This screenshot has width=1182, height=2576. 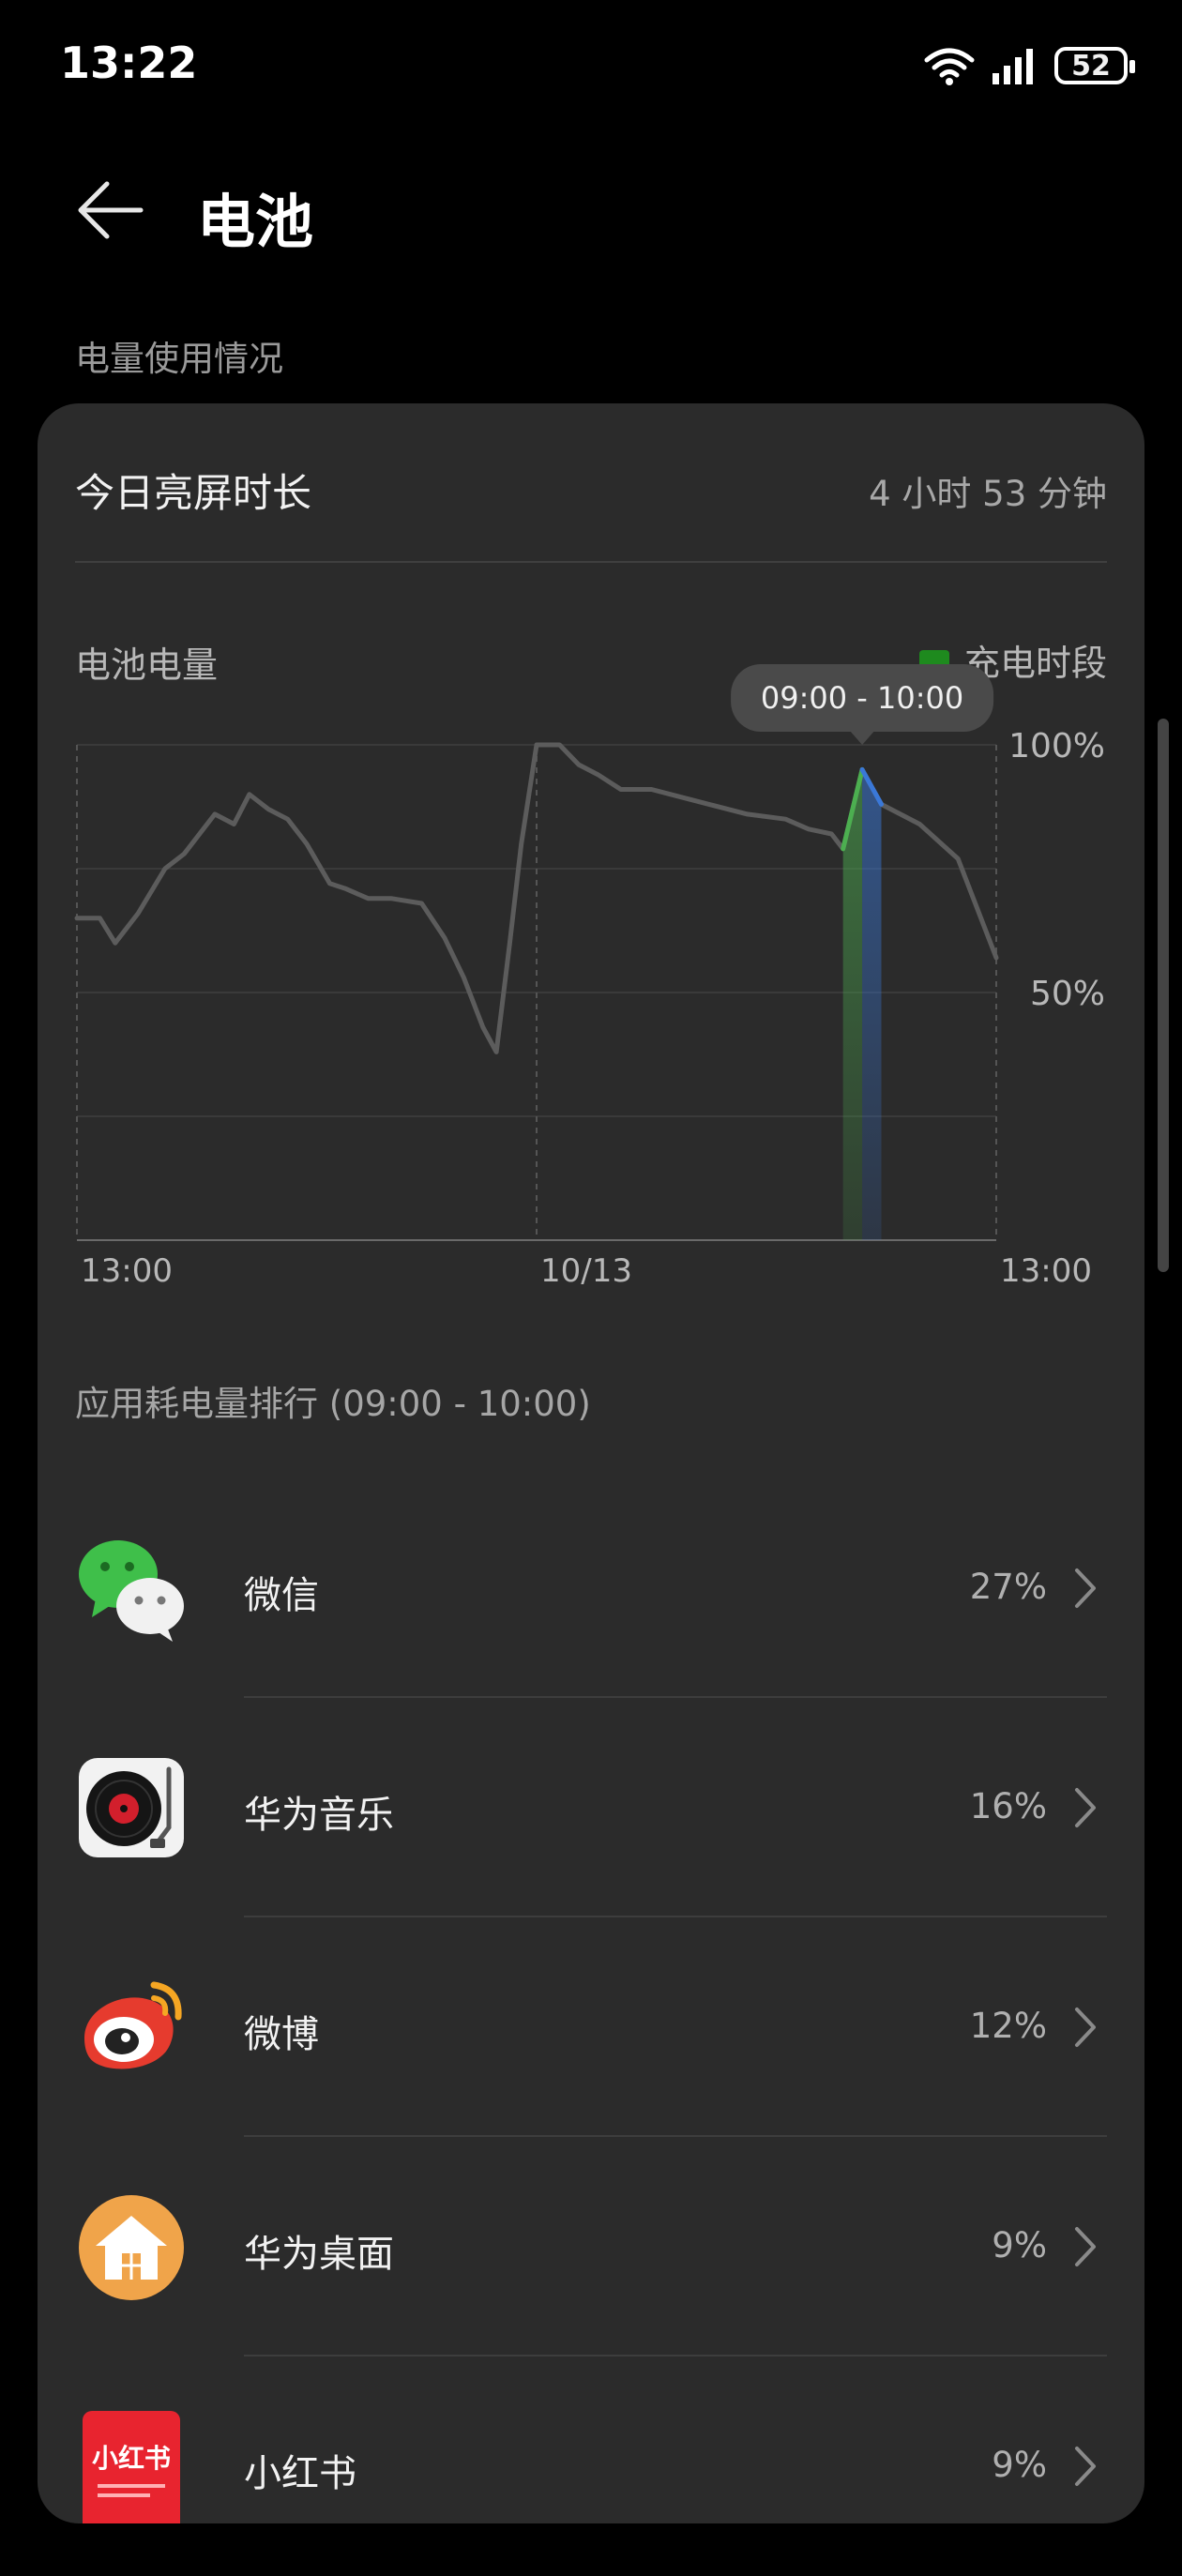 I want to click on header: 电池, so click(x=591, y=207).